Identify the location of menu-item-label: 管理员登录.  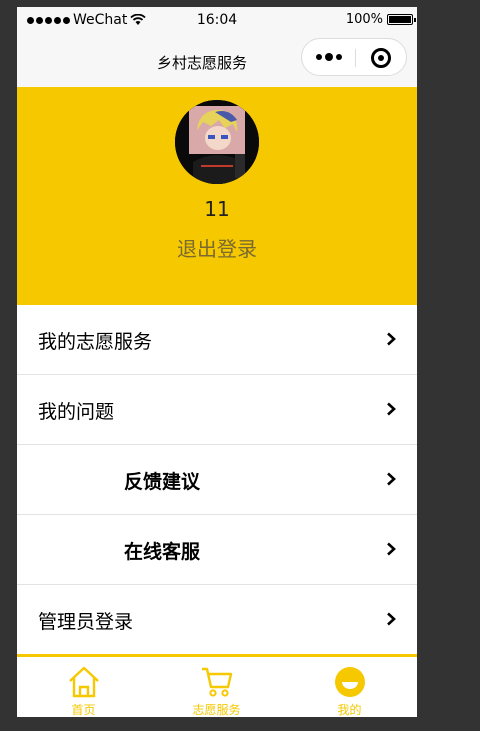
(86, 622).